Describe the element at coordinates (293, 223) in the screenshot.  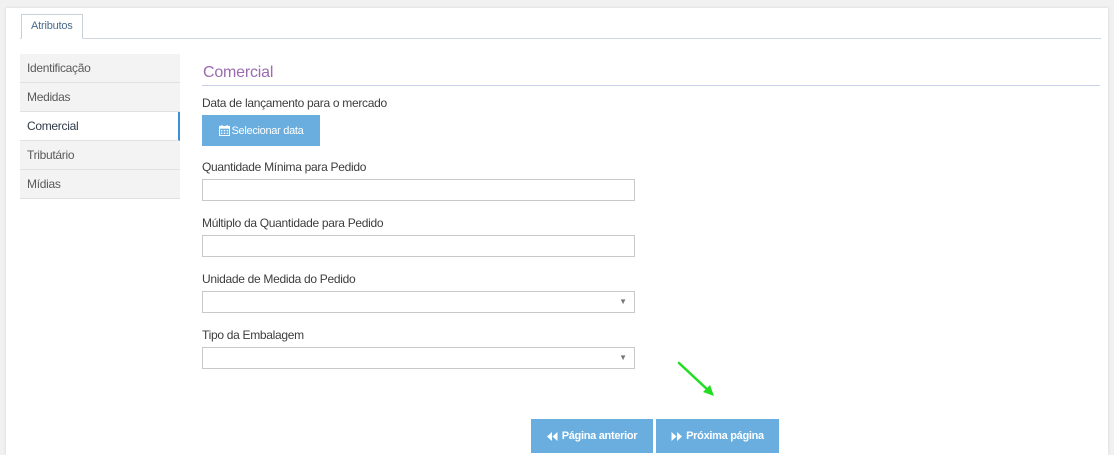
I see `multiple-qty-label: Múltiplo da Quantidade para Pedido` at that location.